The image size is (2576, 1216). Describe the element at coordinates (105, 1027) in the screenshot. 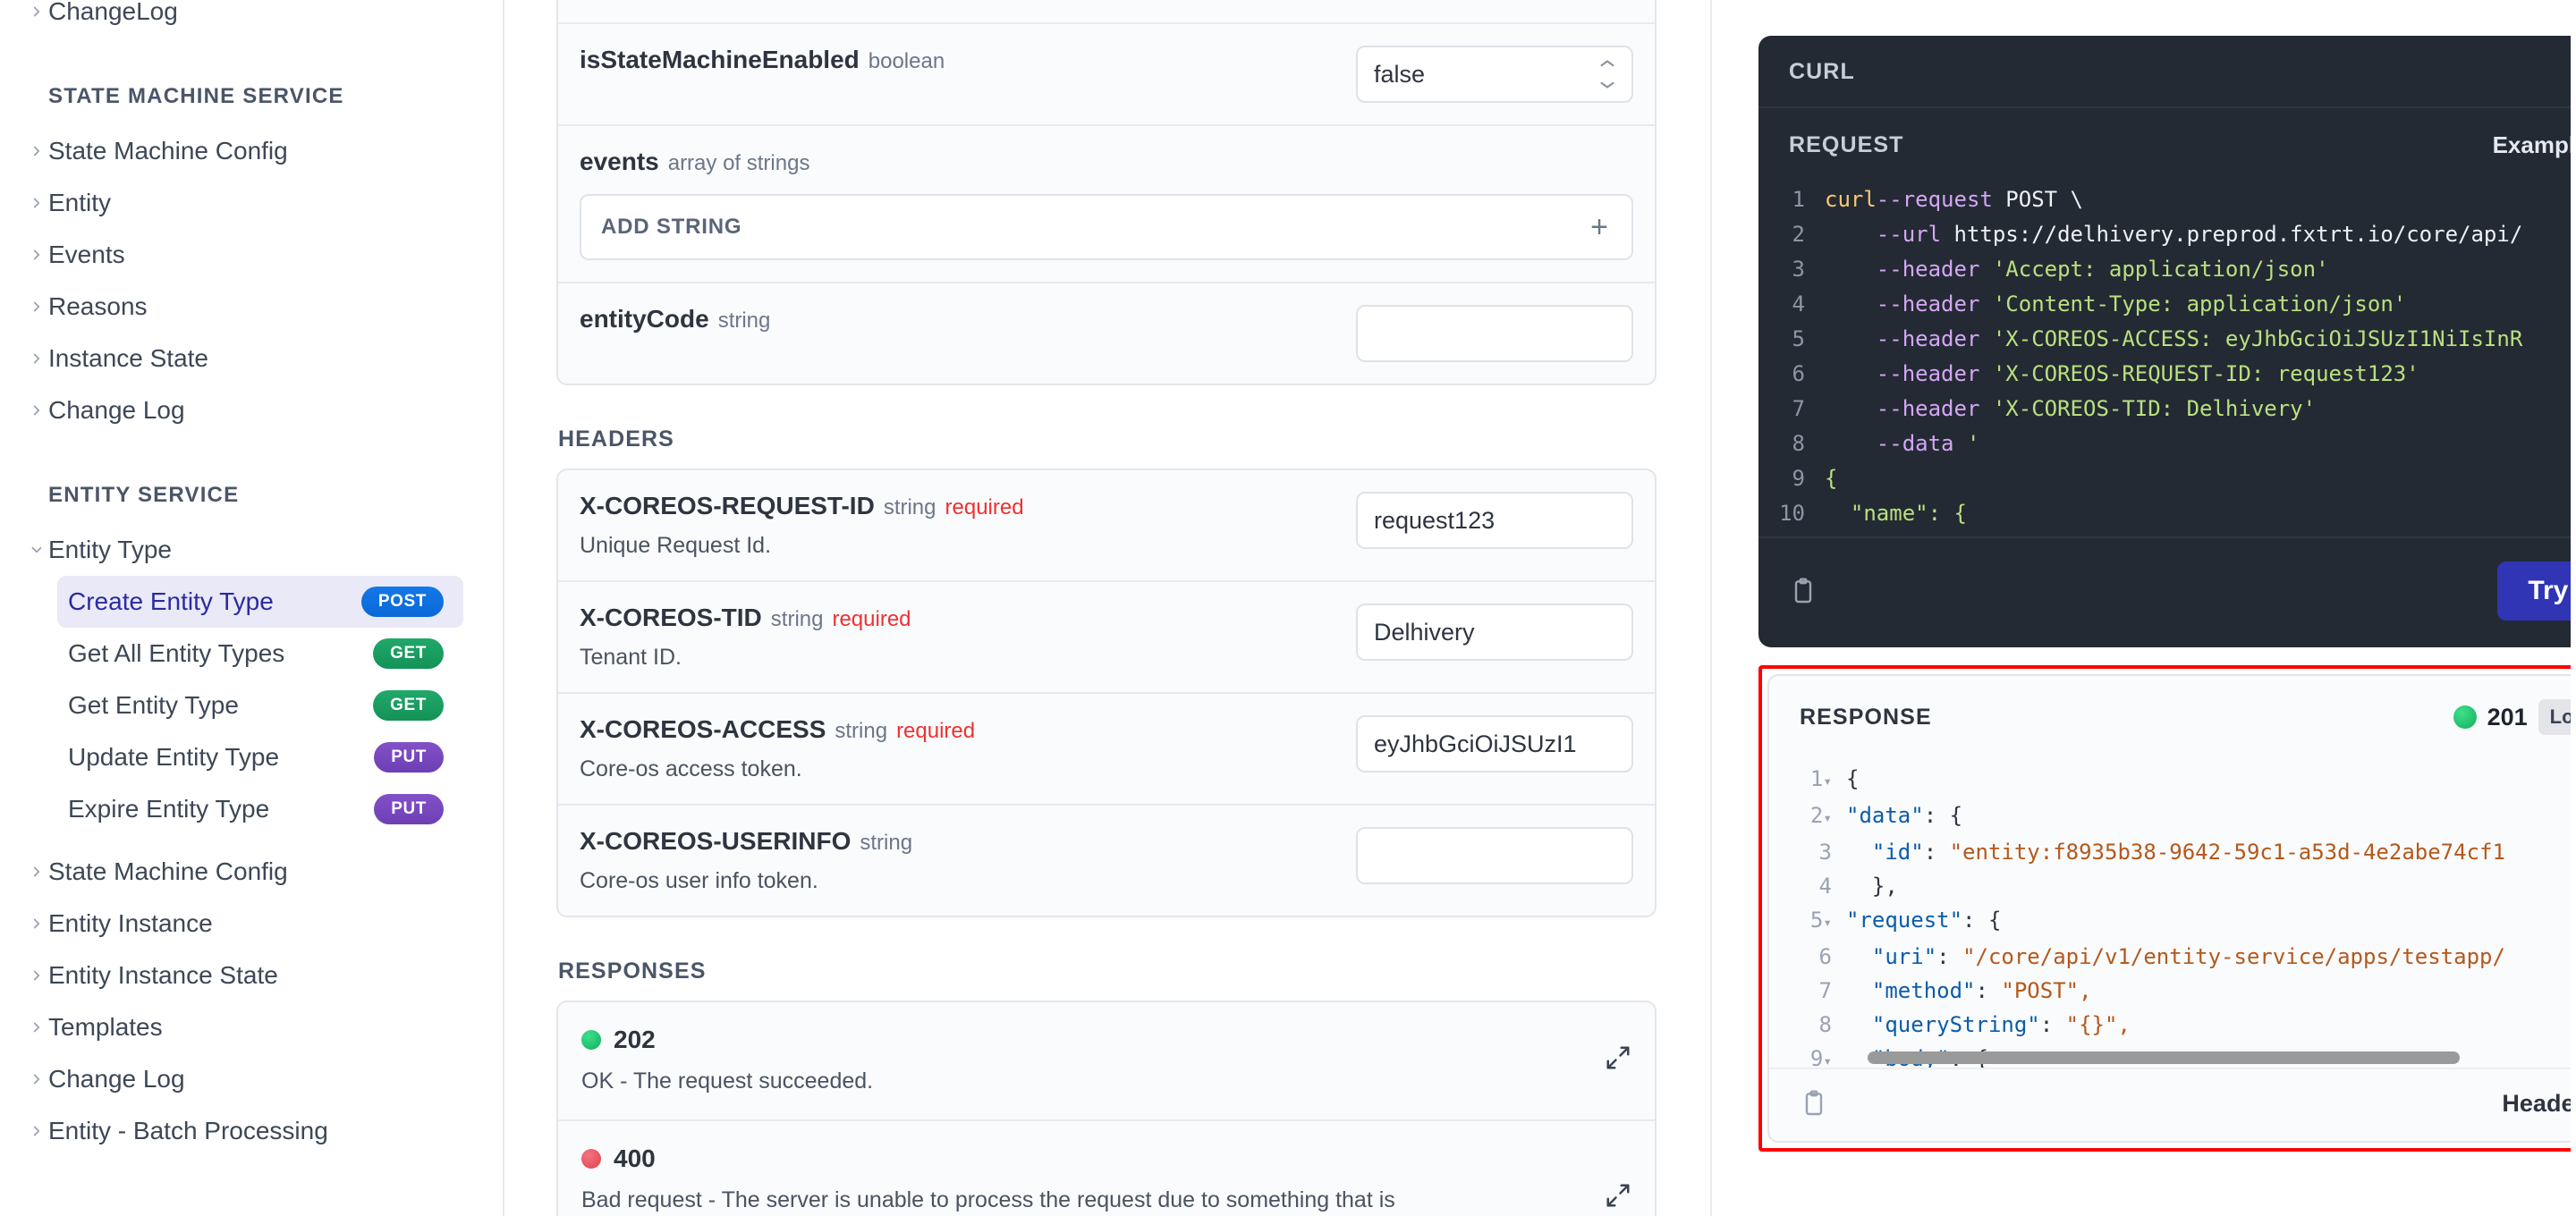

I see `sidebar-item-label: Templates` at that location.